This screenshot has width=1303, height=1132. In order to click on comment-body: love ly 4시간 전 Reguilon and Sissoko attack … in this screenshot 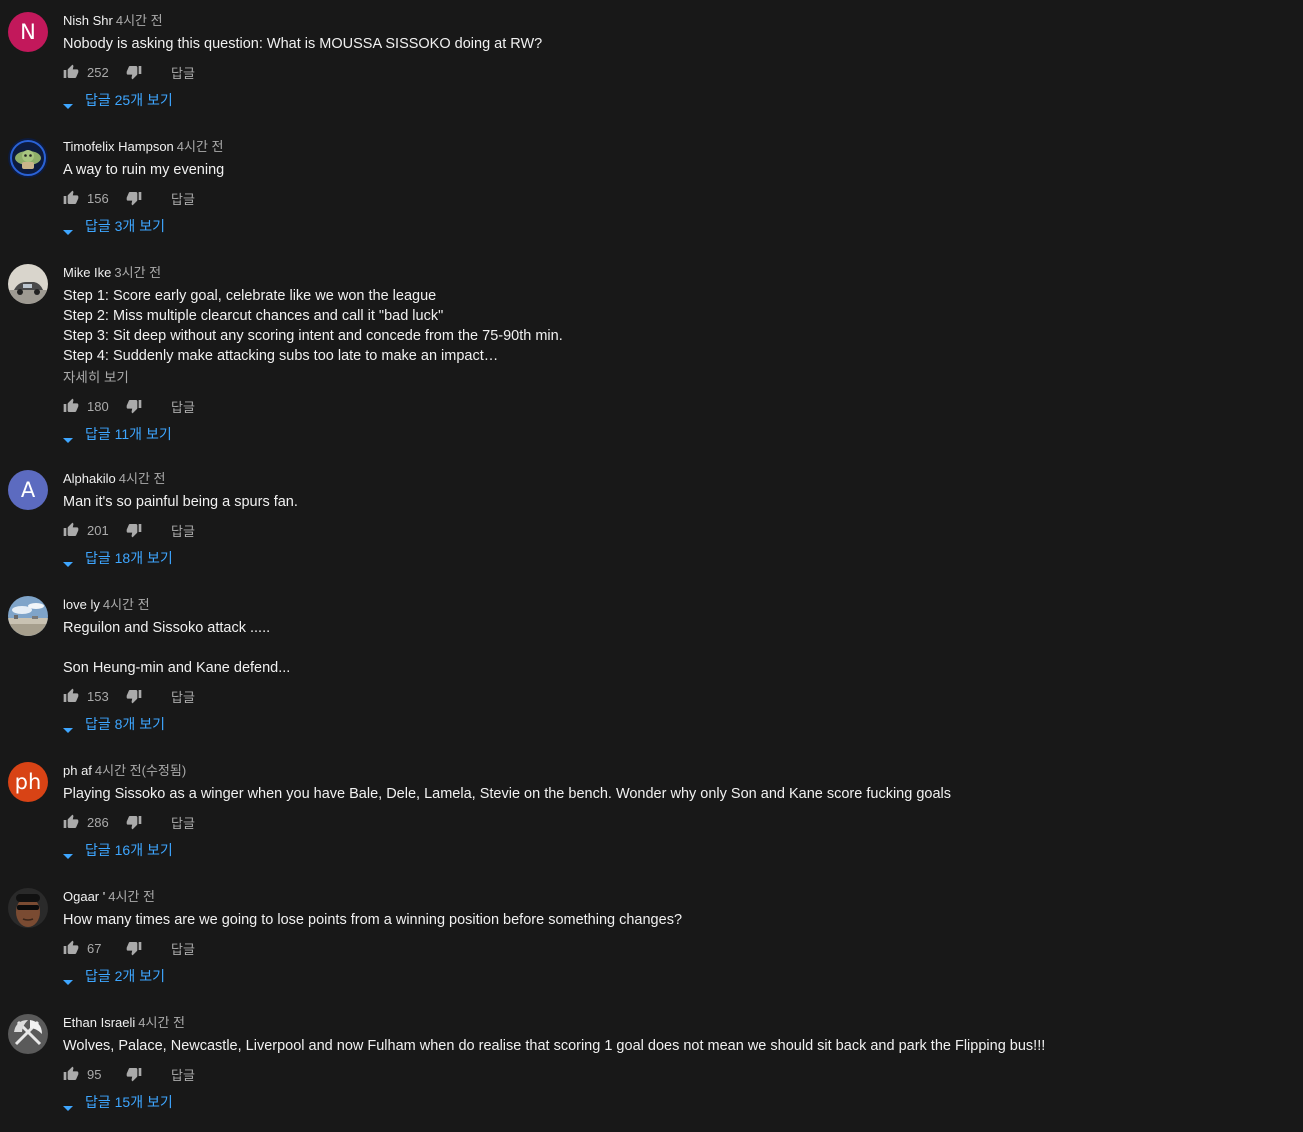, I will do `click(683, 665)`.